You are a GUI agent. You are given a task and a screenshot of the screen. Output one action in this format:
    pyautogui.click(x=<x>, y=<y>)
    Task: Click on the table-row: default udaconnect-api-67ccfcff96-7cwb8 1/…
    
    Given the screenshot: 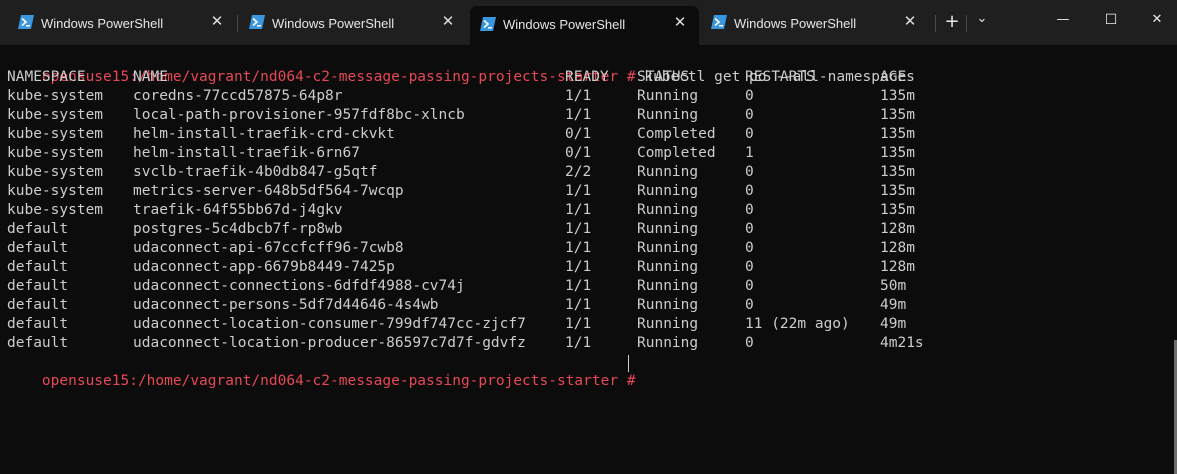 What is the action you would take?
    pyautogui.click(x=587, y=248)
    